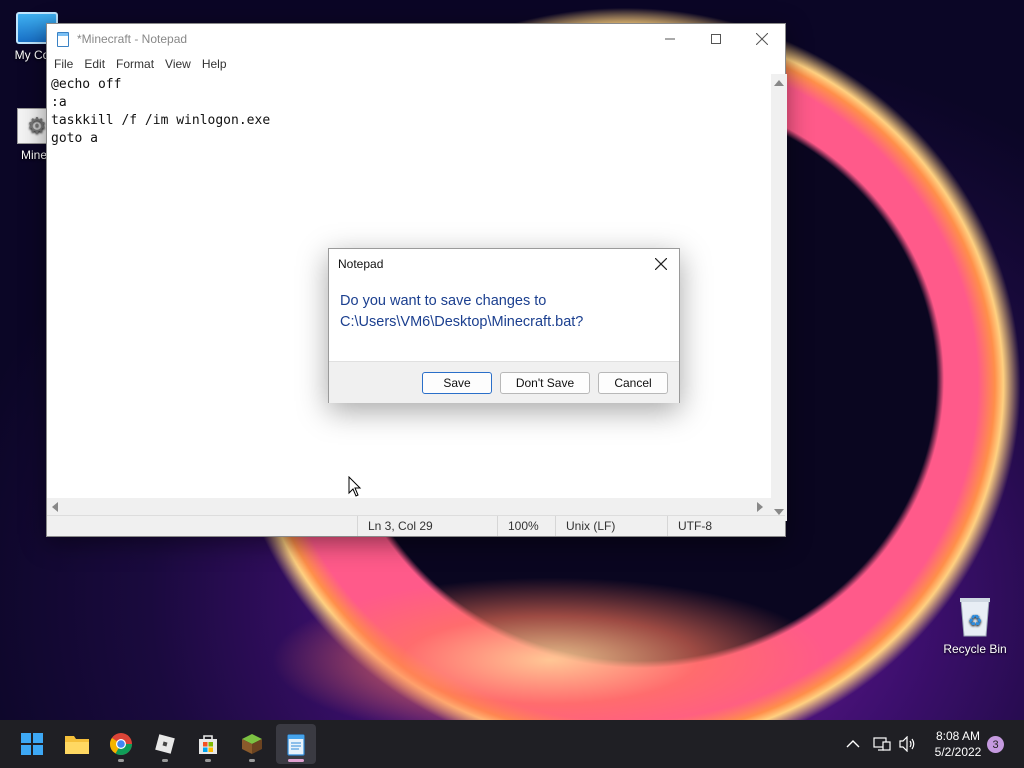 This screenshot has height=768, width=1024. What do you see at coordinates (361, 264) in the screenshot?
I see `dialog-title: Notepad` at bounding box center [361, 264].